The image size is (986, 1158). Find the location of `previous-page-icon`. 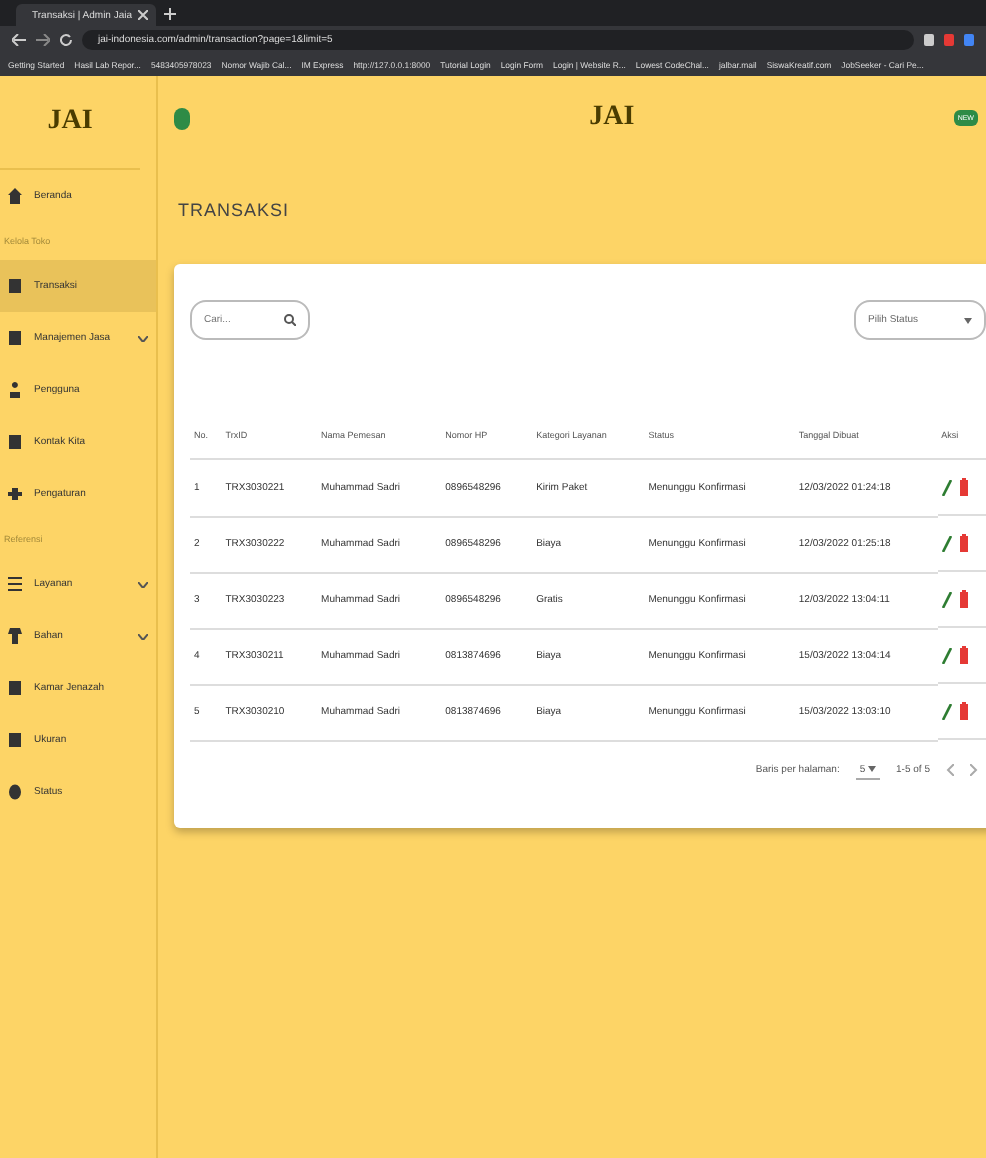

previous-page-icon is located at coordinates (950, 770).